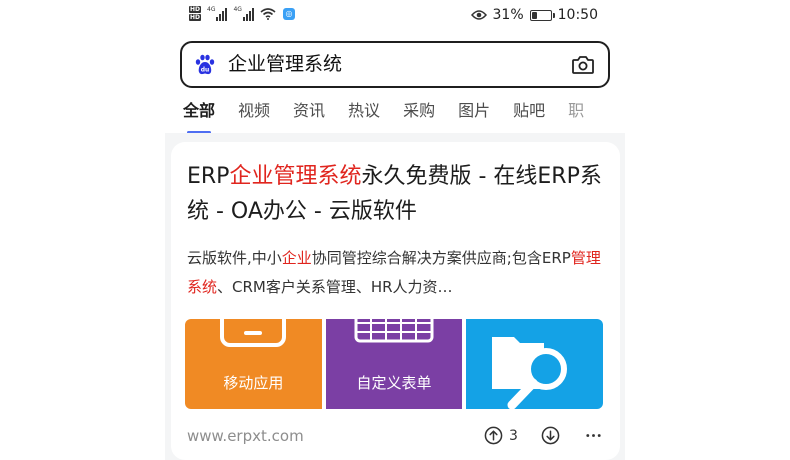 This screenshot has width=790, height=460. What do you see at coordinates (493, 435) in the screenshot?
I see `thumb-up-arrow-icon` at bounding box center [493, 435].